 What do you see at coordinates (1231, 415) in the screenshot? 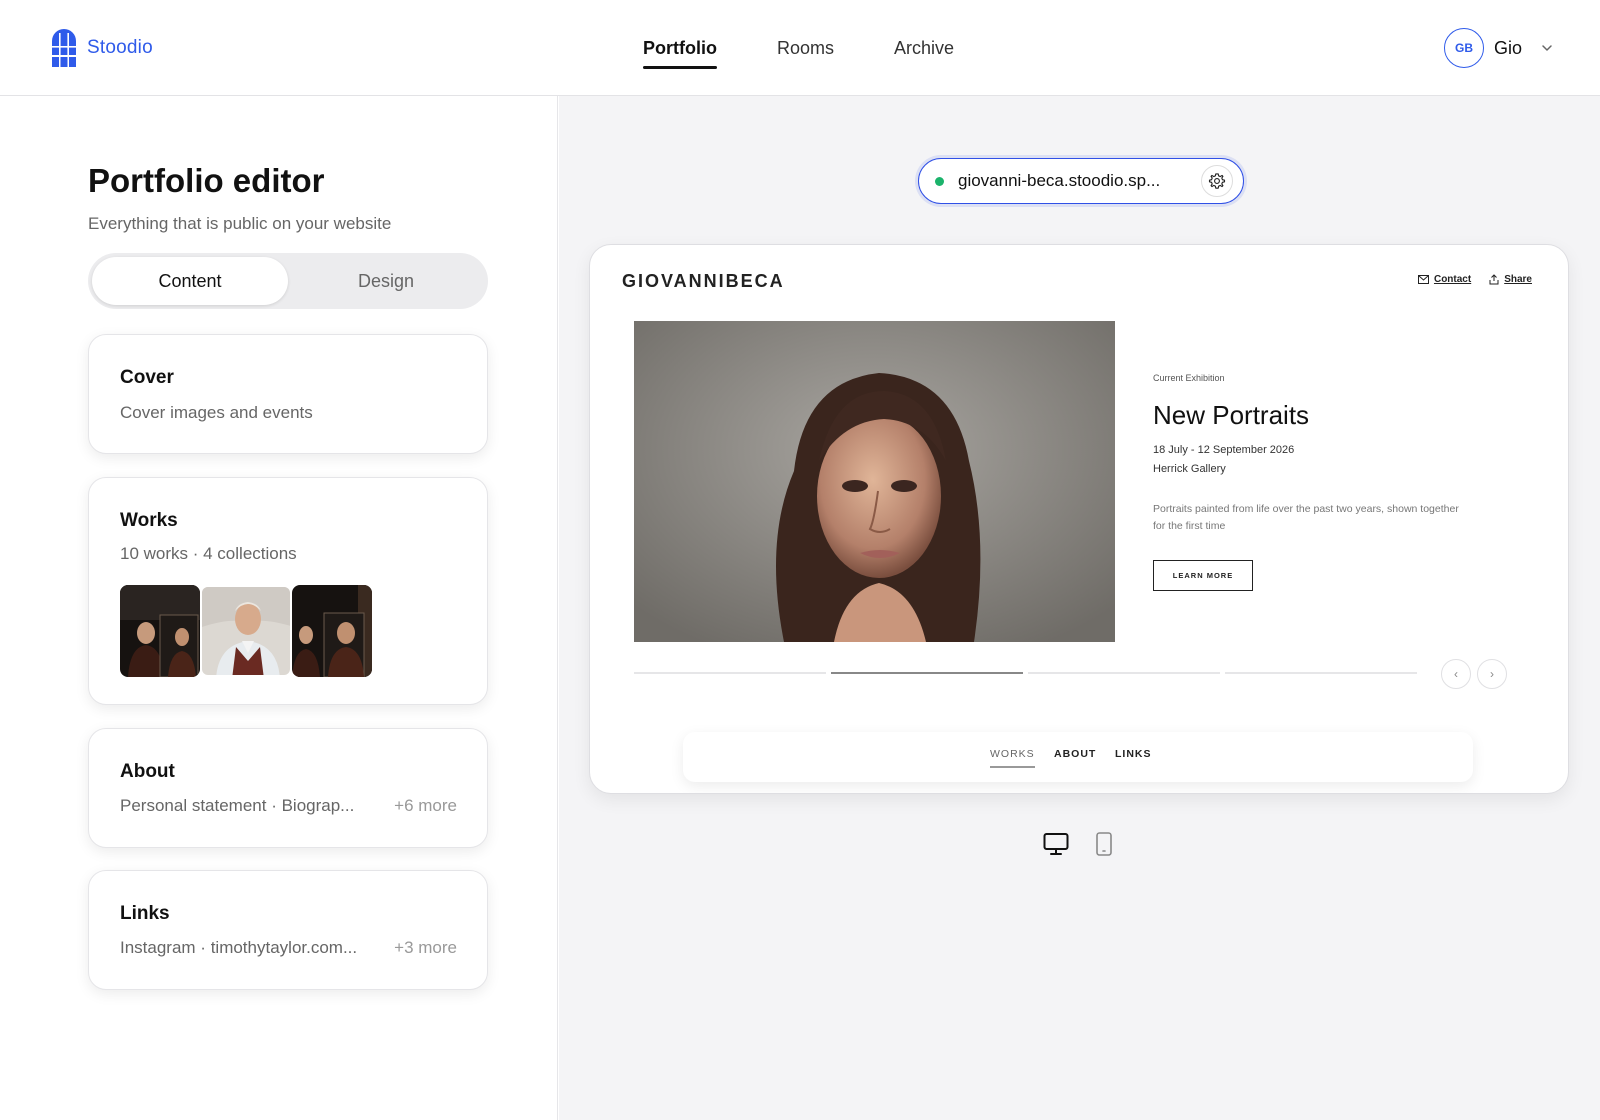
I see `exhibition-title: New Portraits` at bounding box center [1231, 415].